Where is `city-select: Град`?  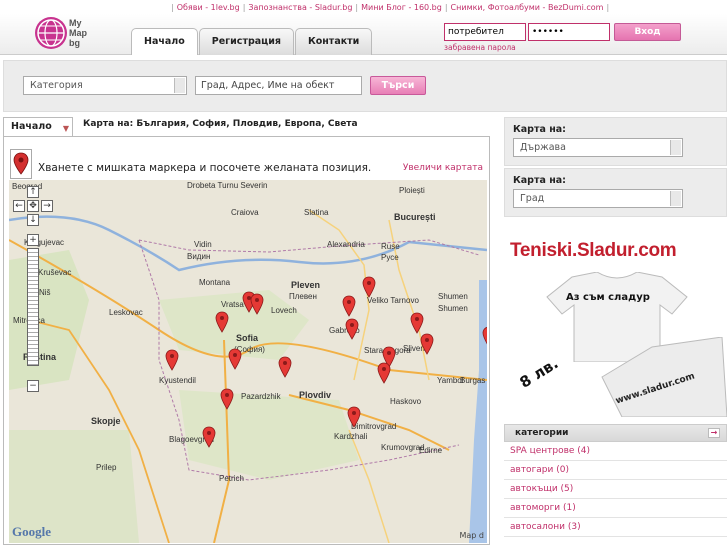
city-select: Град is located at coordinates (598, 198).